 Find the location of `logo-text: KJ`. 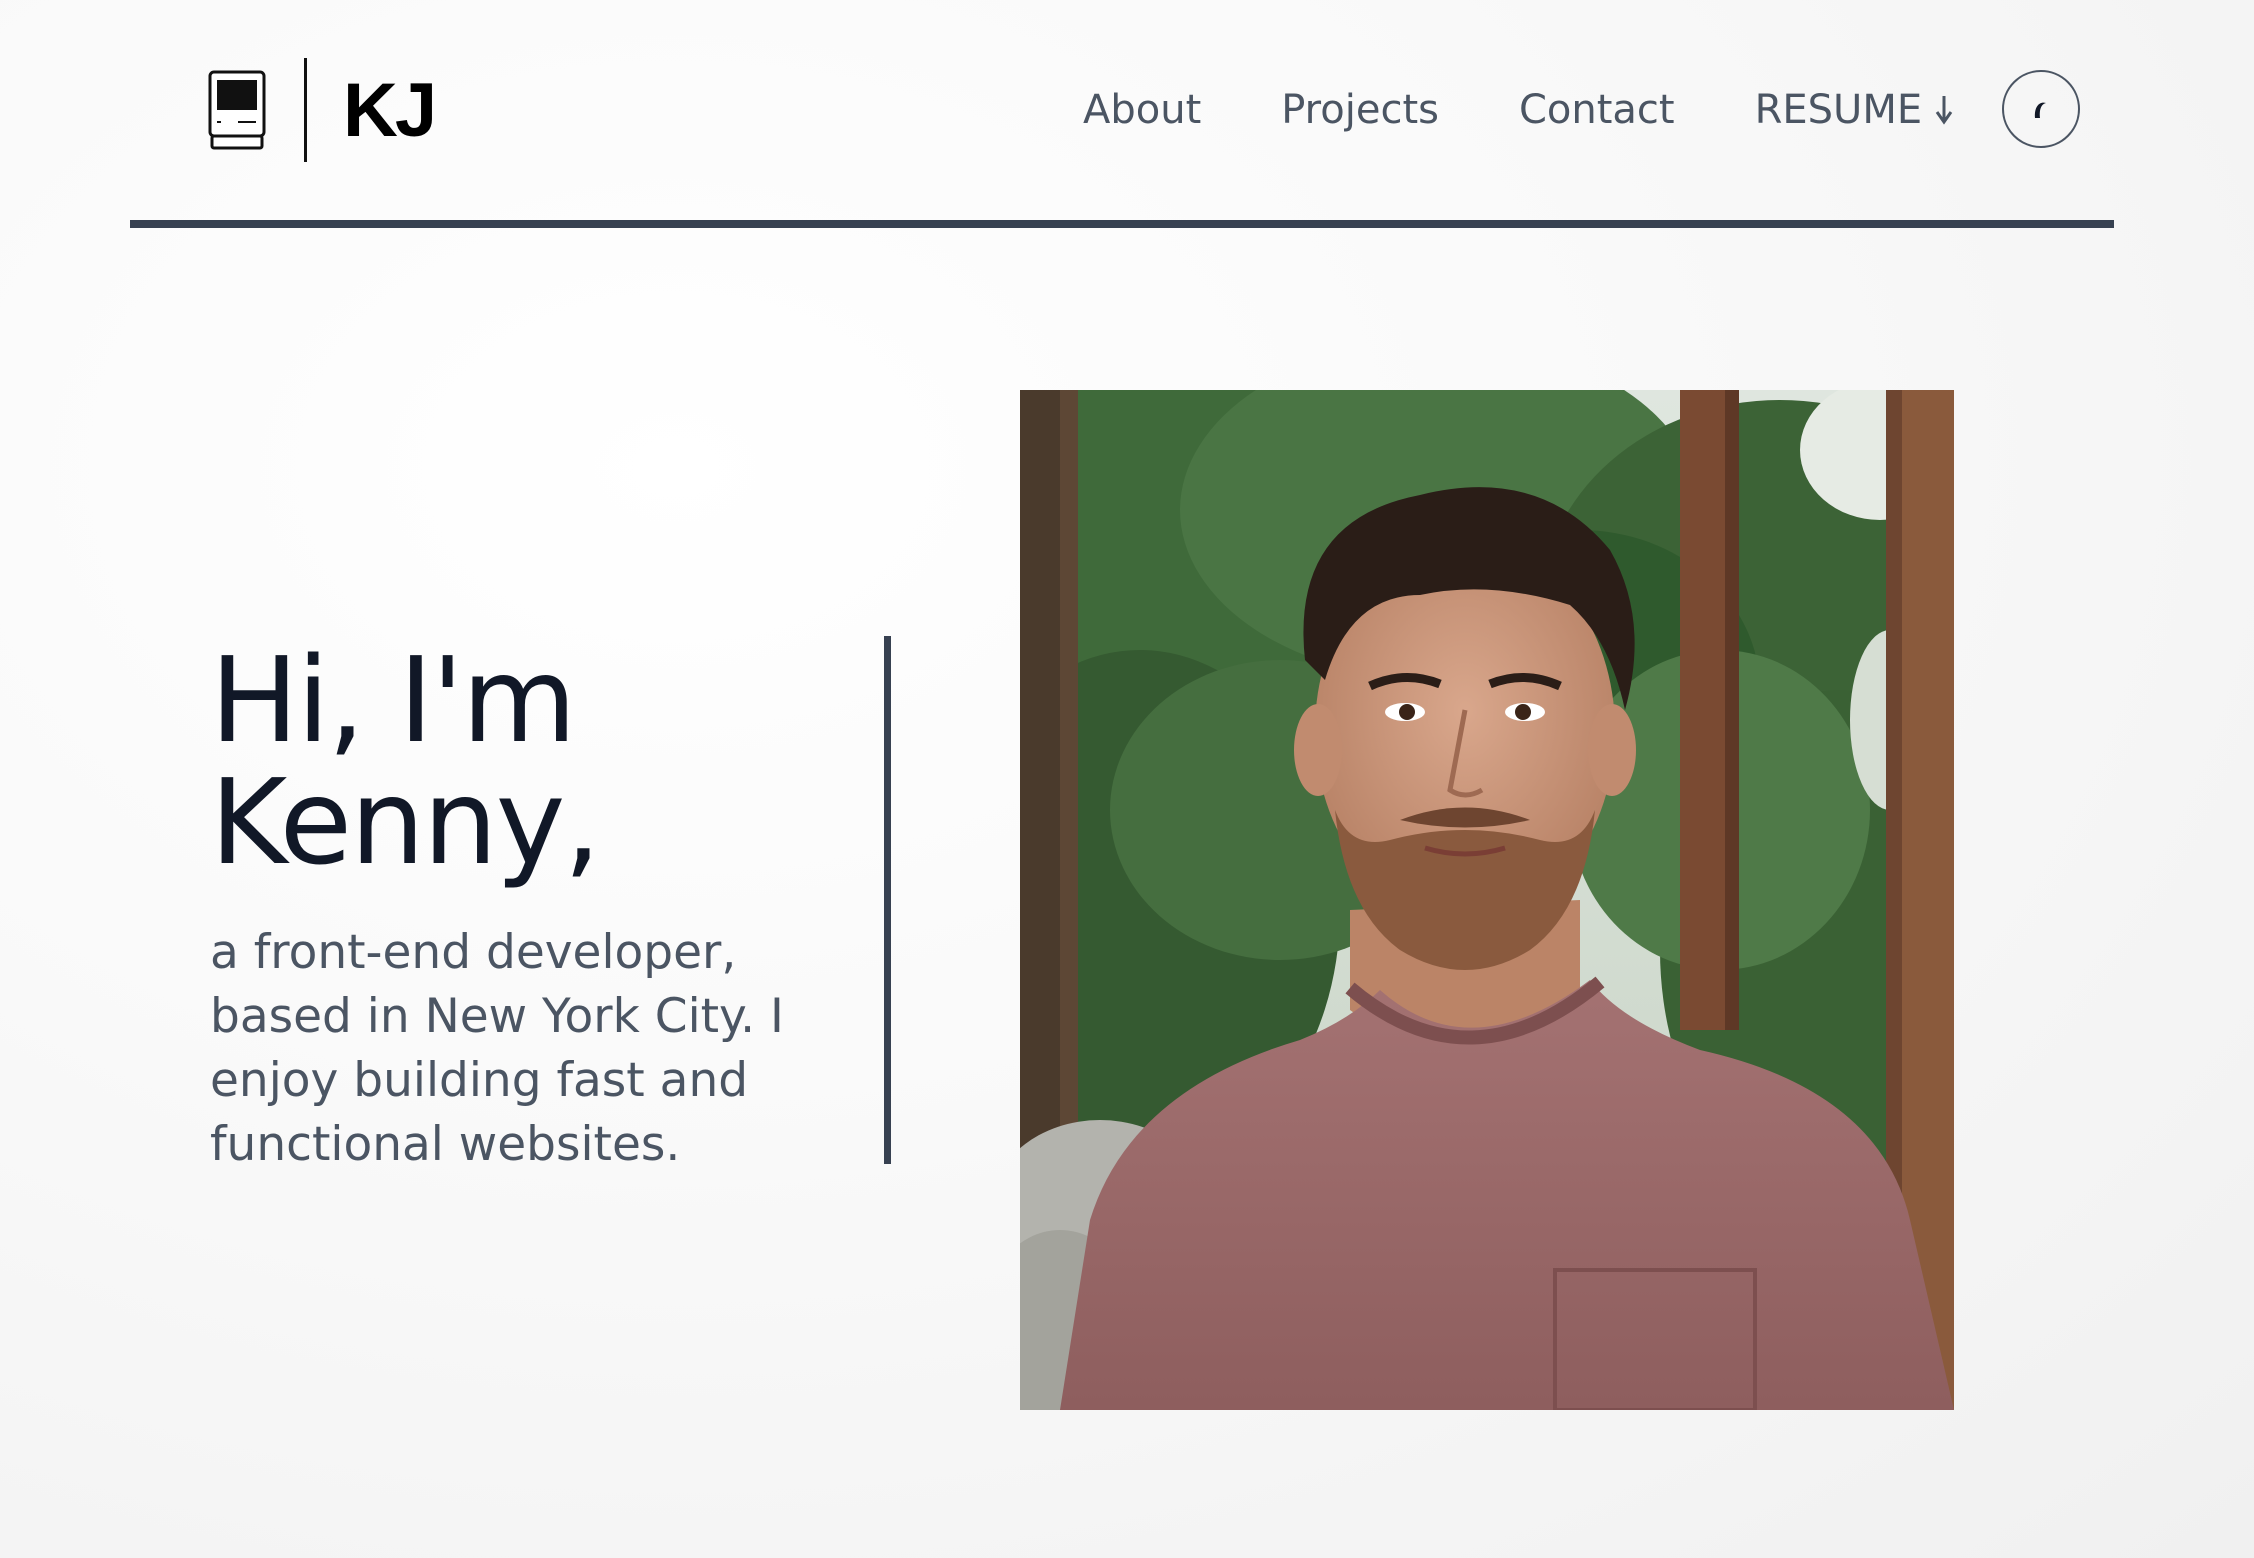

logo-text: KJ is located at coordinates (390, 110).